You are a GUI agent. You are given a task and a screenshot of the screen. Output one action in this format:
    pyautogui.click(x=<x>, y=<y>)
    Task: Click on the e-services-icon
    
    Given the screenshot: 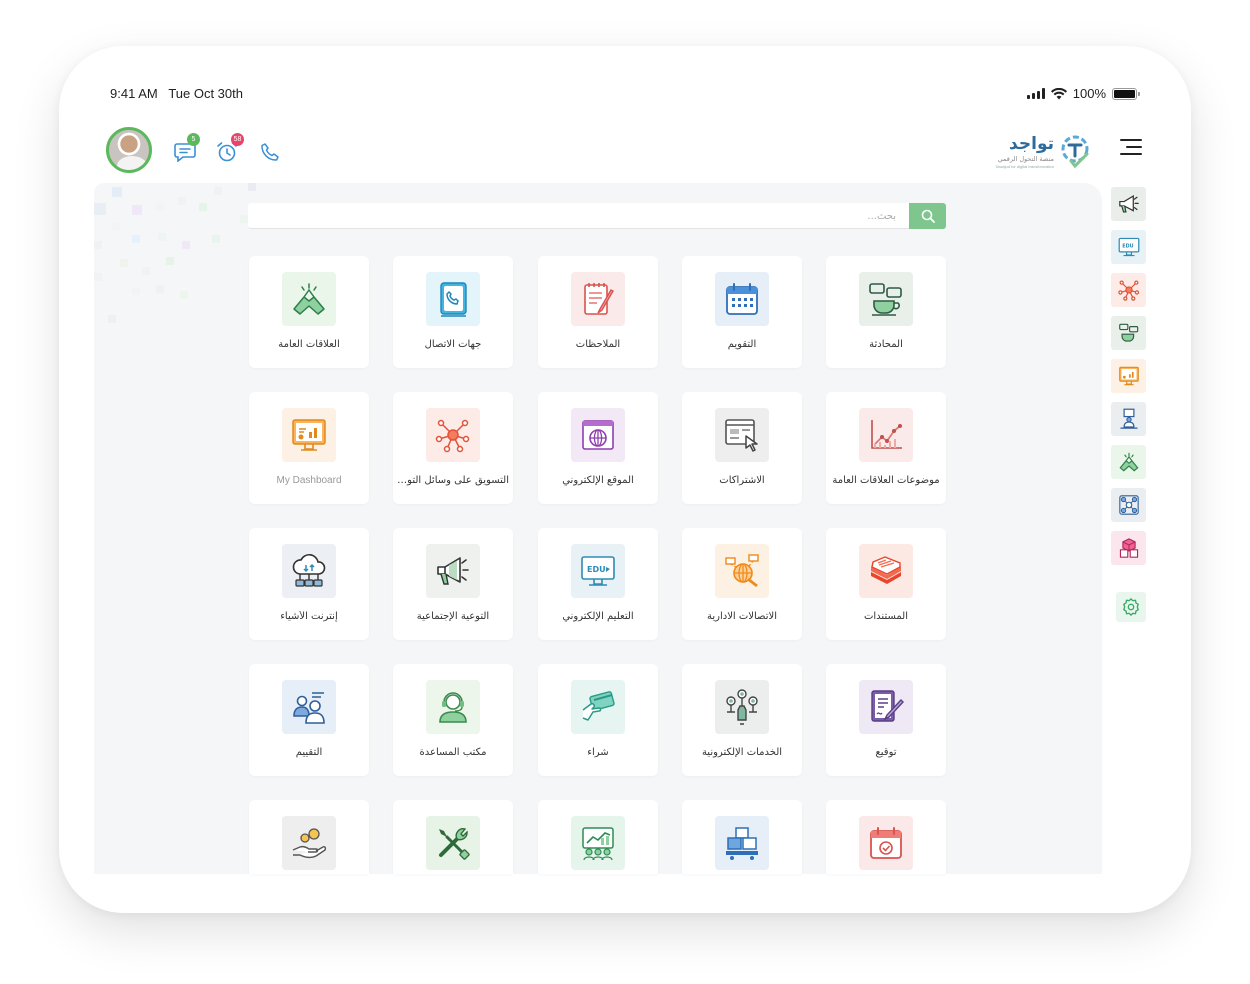 What is the action you would take?
    pyautogui.click(x=742, y=707)
    